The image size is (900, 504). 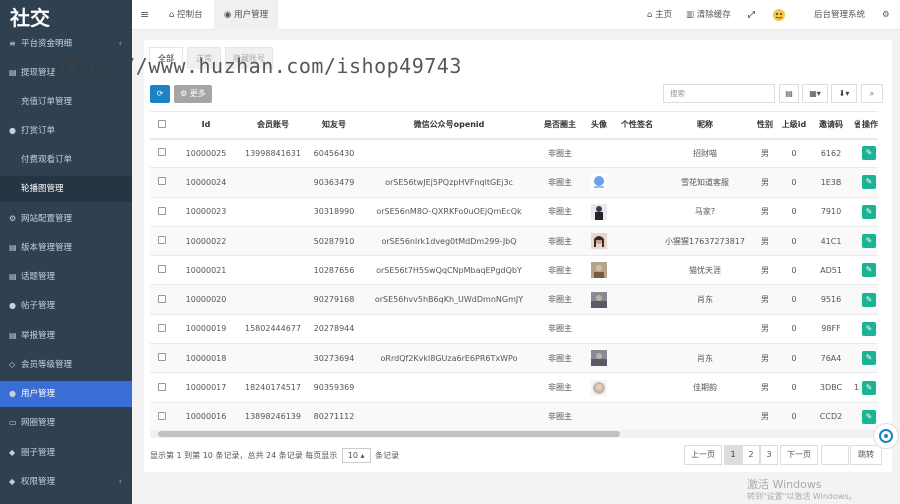 I want to click on tab-user-management: ◉ 用户管理, so click(x=246, y=15).